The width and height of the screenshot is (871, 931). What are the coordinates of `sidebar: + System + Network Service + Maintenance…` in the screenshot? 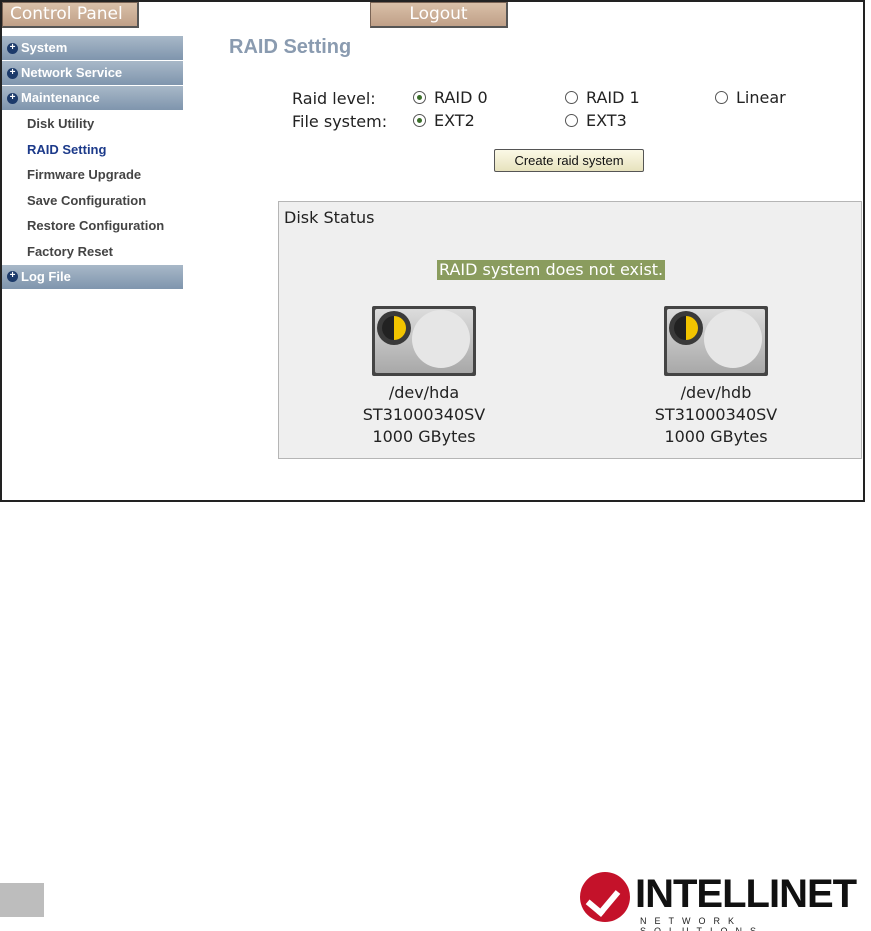 It's located at (92, 163).